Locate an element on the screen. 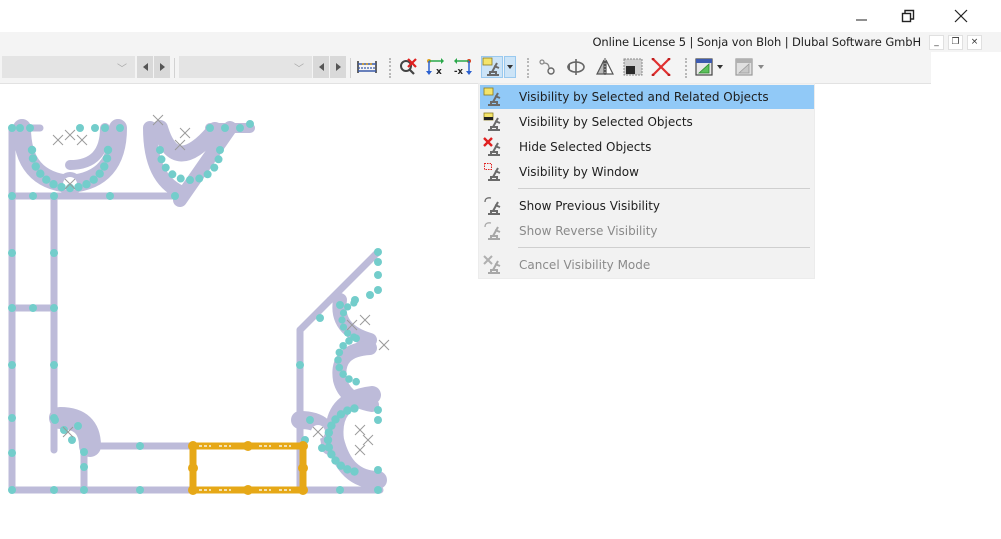  close-icon is located at coordinates (961, 16).